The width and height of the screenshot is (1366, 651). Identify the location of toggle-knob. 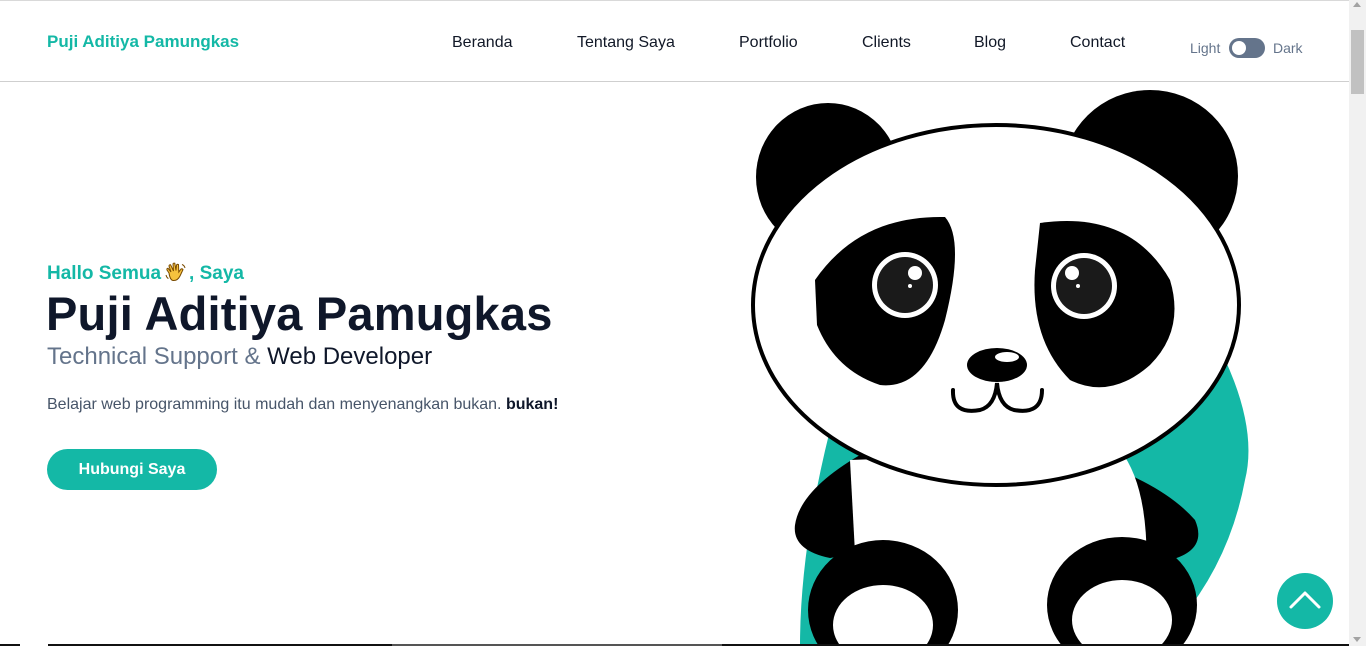
(1239, 48).